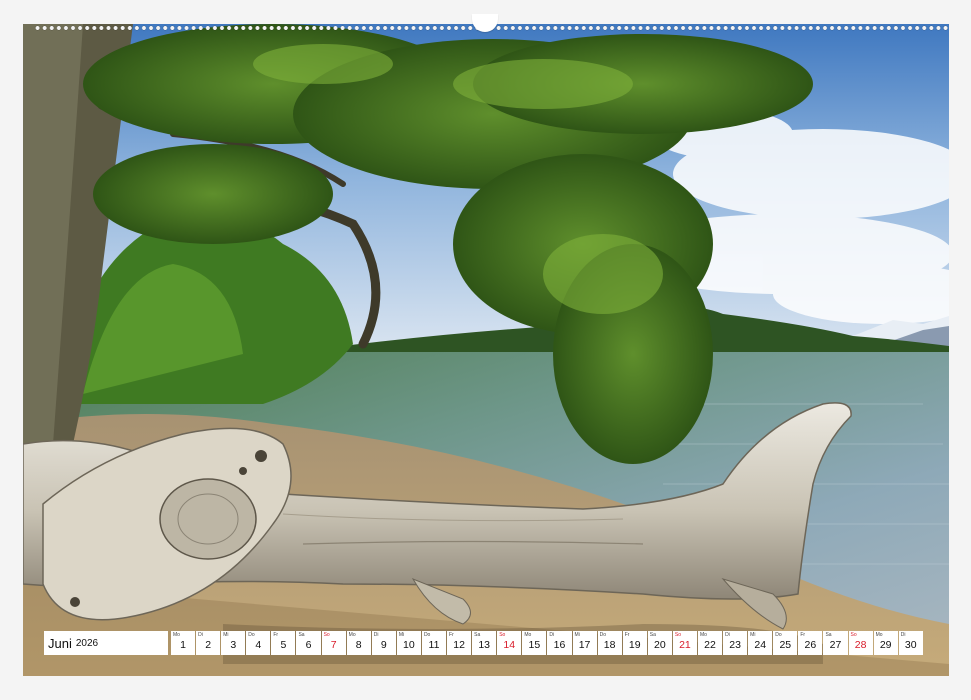 This screenshot has width=971, height=700. I want to click on day-cell: Mi 24, so click(760, 643).